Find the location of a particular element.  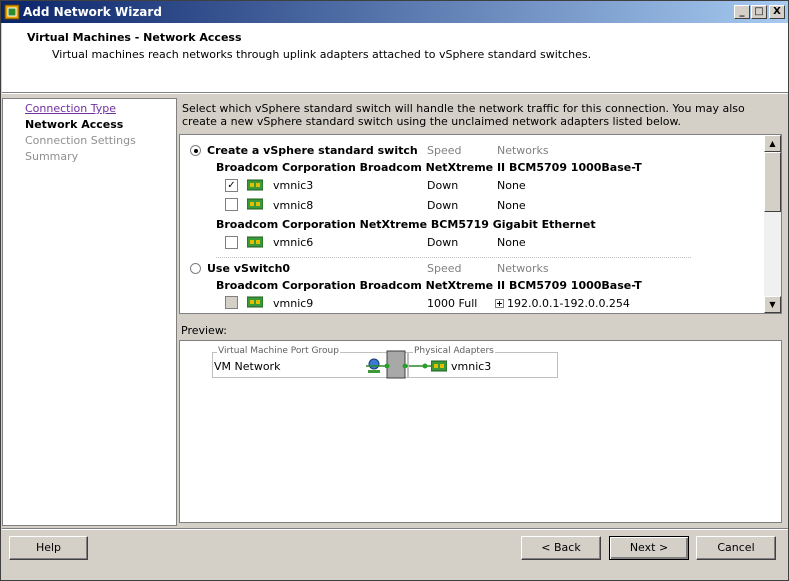

scroll-up-arrow-icon: ▲ is located at coordinates (772, 143).